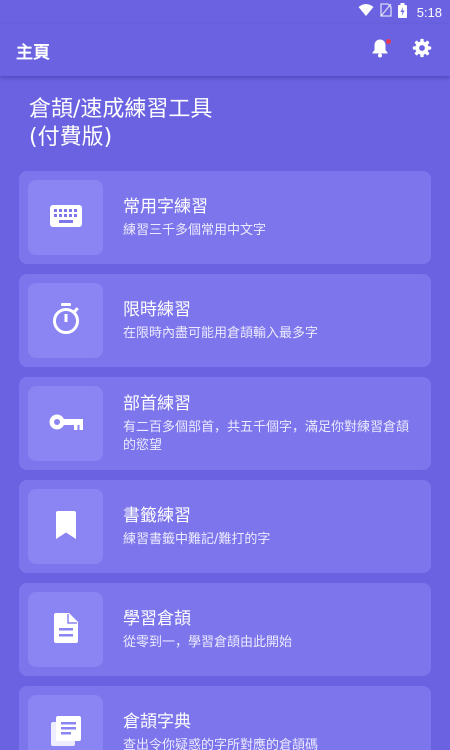  What do you see at coordinates (402, 12) in the screenshot?
I see `battery-icon` at bounding box center [402, 12].